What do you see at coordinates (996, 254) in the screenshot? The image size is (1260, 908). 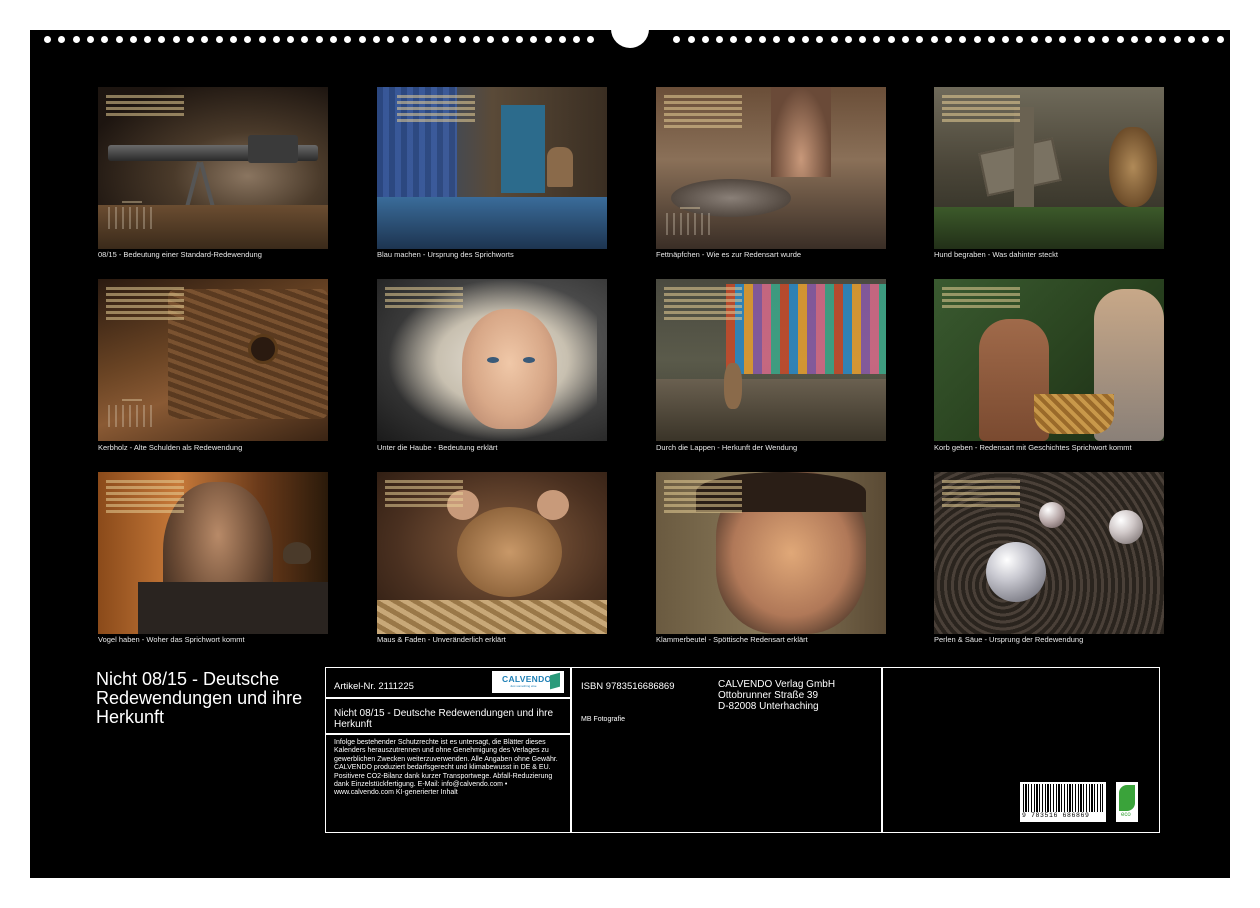 I see `month-caption-4: Hund begraben - Was dahinter steckt` at bounding box center [996, 254].